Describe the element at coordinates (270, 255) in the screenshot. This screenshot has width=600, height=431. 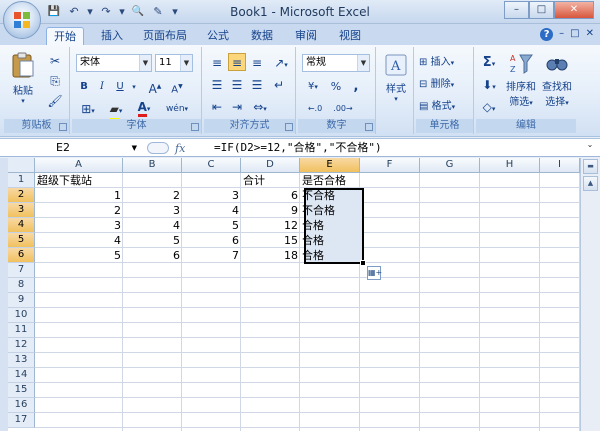
I see `cell-d6: 18` at that location.